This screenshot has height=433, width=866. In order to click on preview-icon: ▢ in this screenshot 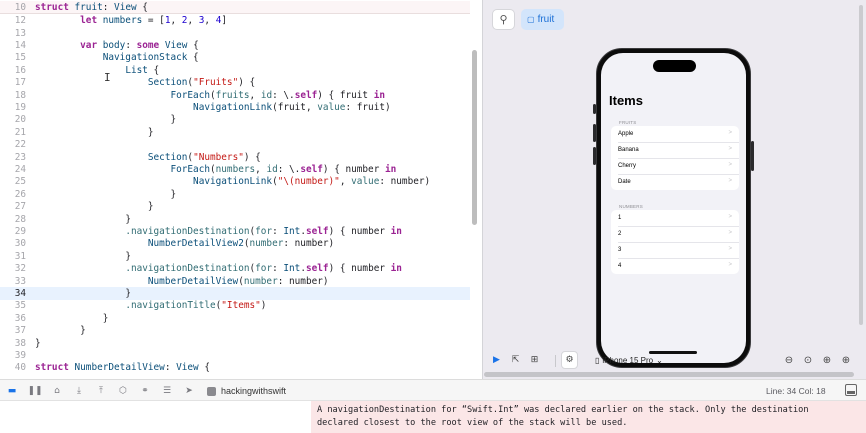, I will do `click(531, 19)`.